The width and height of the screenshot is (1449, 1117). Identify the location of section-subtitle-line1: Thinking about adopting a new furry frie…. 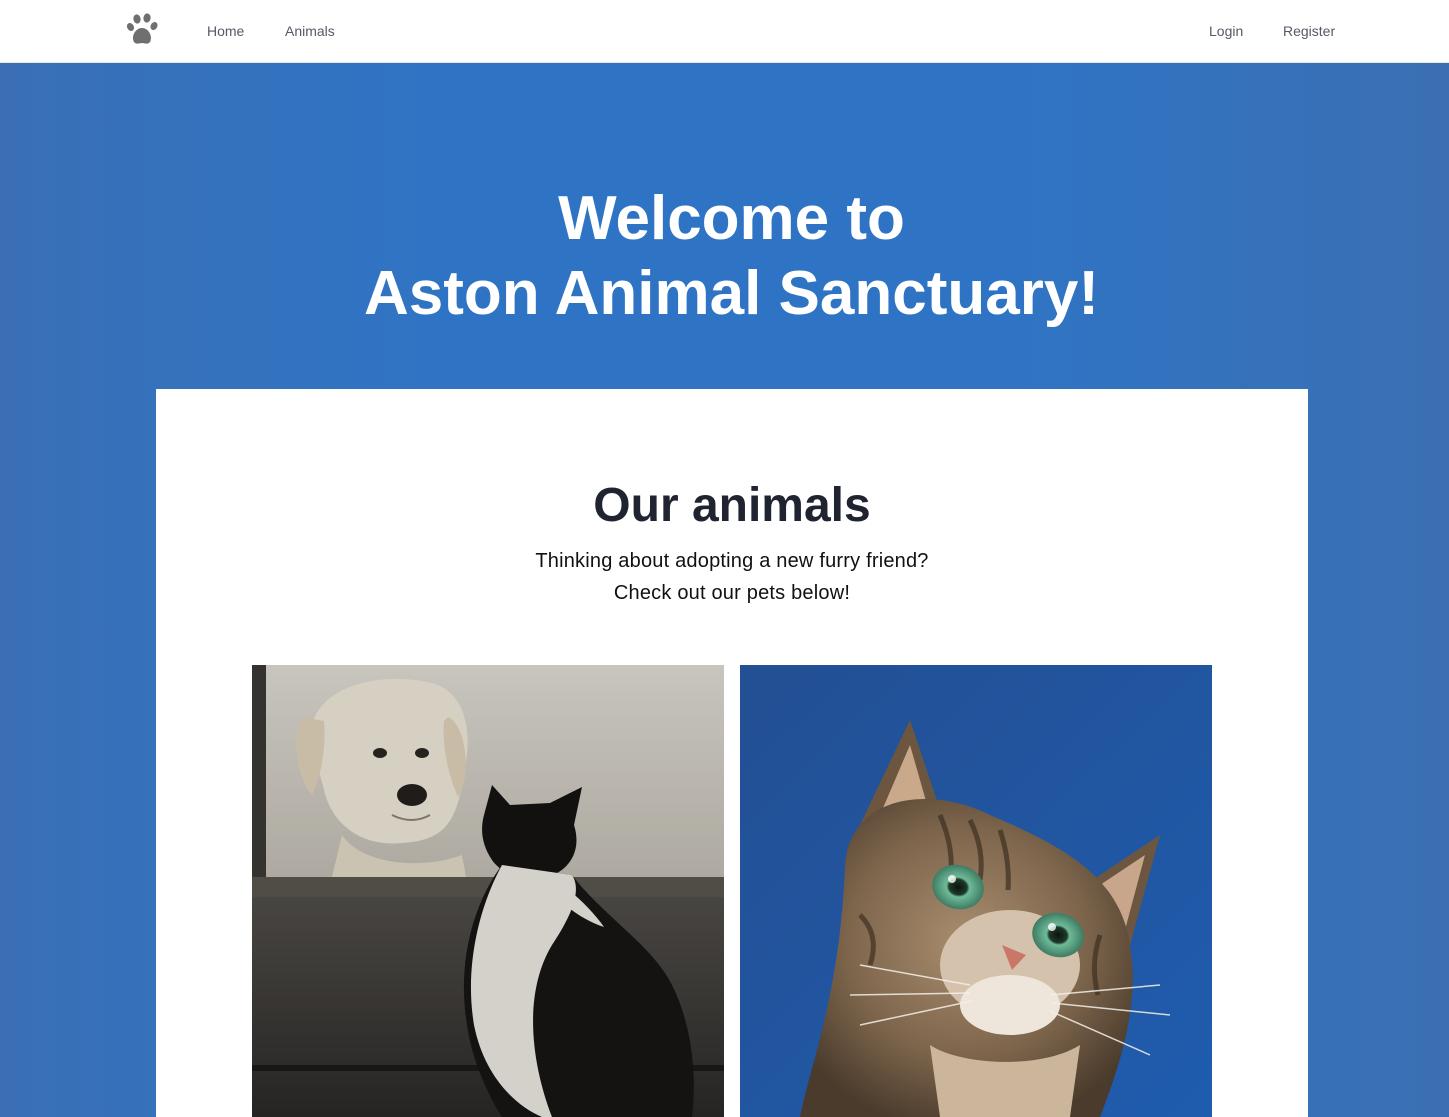
(732, 561).